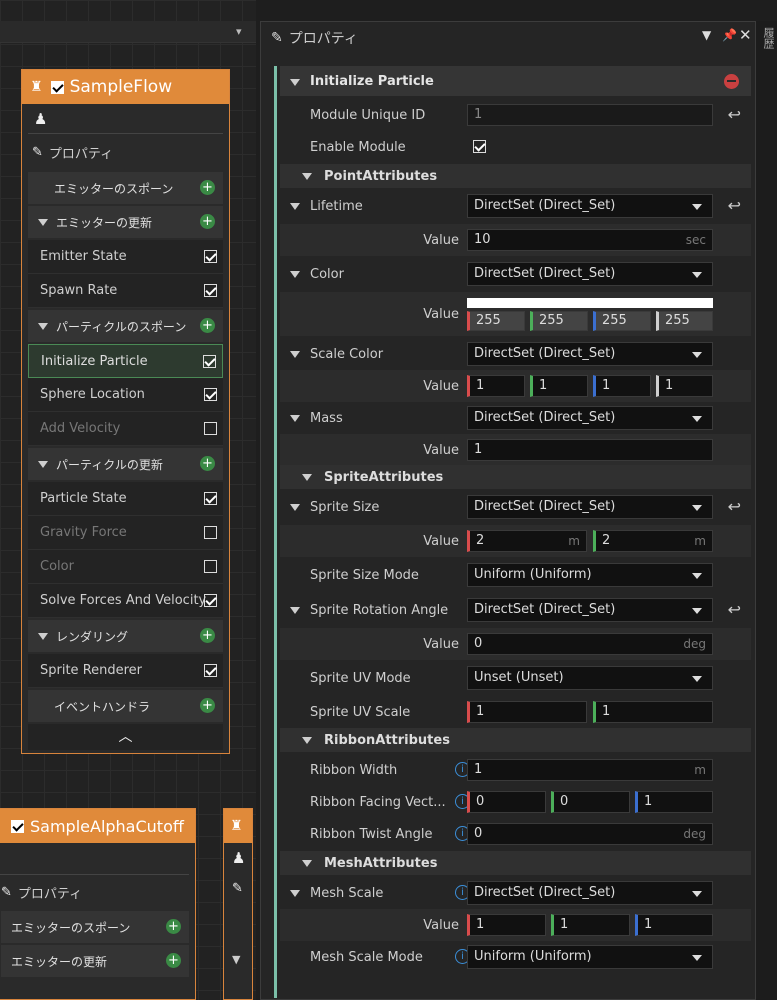 Image resolution: width=777 pixels, height=1000 pixels. I want to click on module-header: Initialize Particle, so click(515, 81).